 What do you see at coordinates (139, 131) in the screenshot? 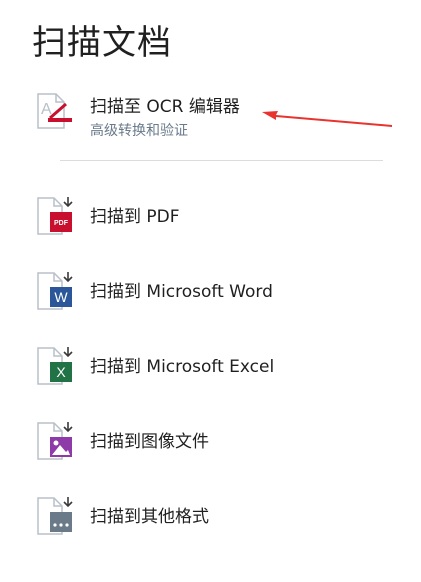
I see `ocr-sublabel: 高级转换和验证` at bounding box center [139, 131].